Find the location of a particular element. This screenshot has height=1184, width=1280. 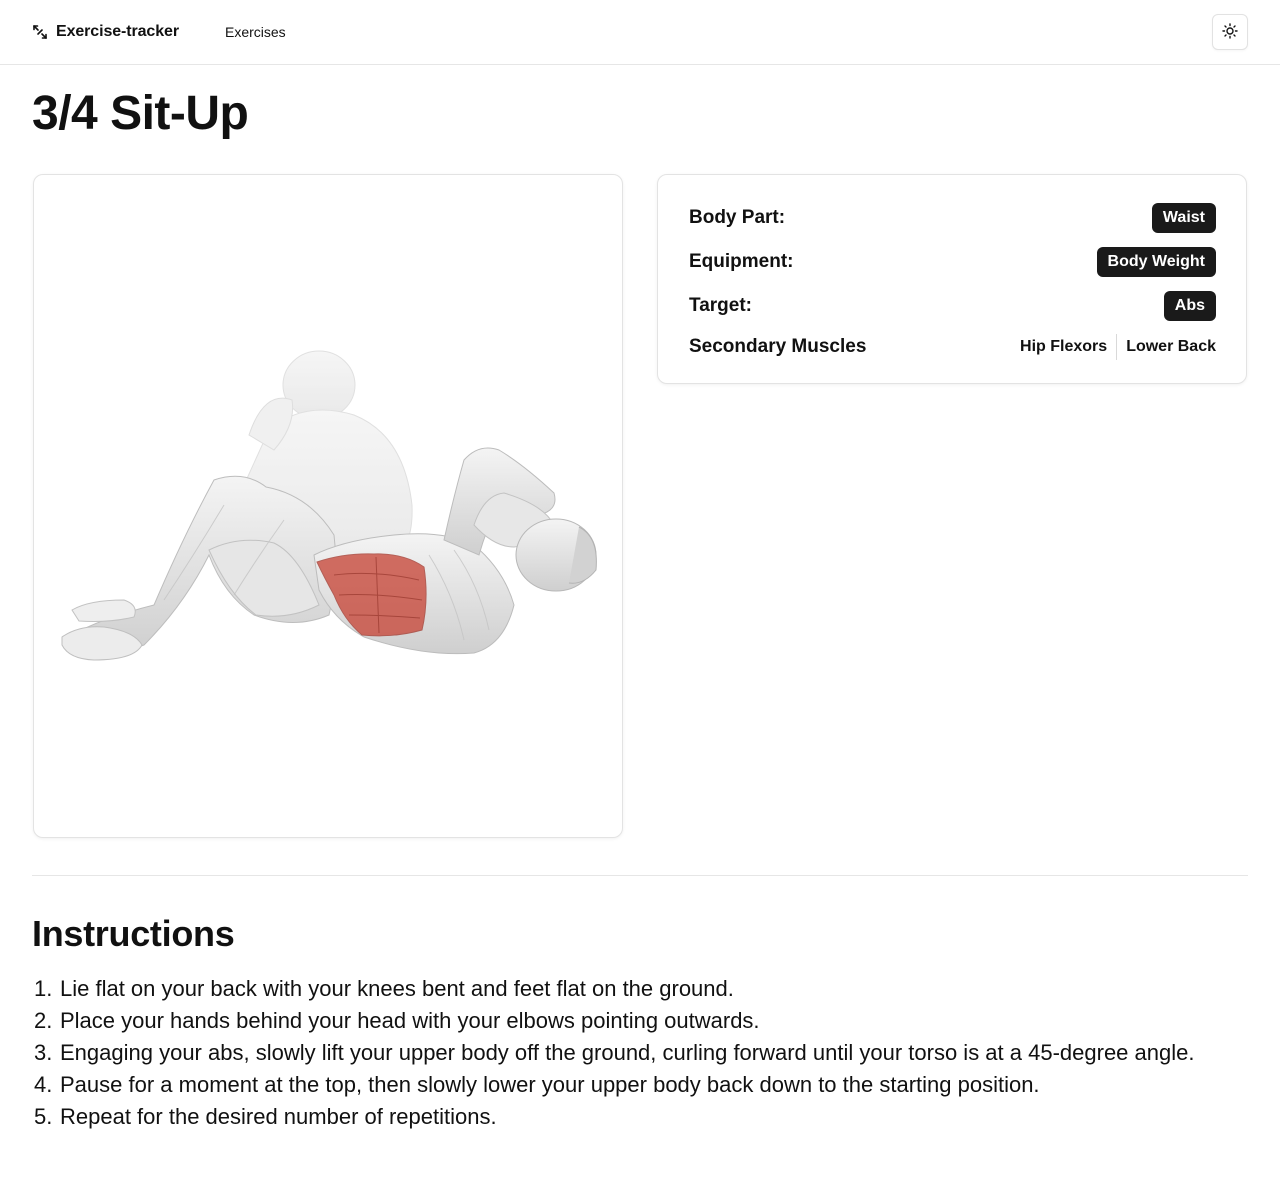

brand-link: Exercise-tracker is located at coordinates (105, 32).